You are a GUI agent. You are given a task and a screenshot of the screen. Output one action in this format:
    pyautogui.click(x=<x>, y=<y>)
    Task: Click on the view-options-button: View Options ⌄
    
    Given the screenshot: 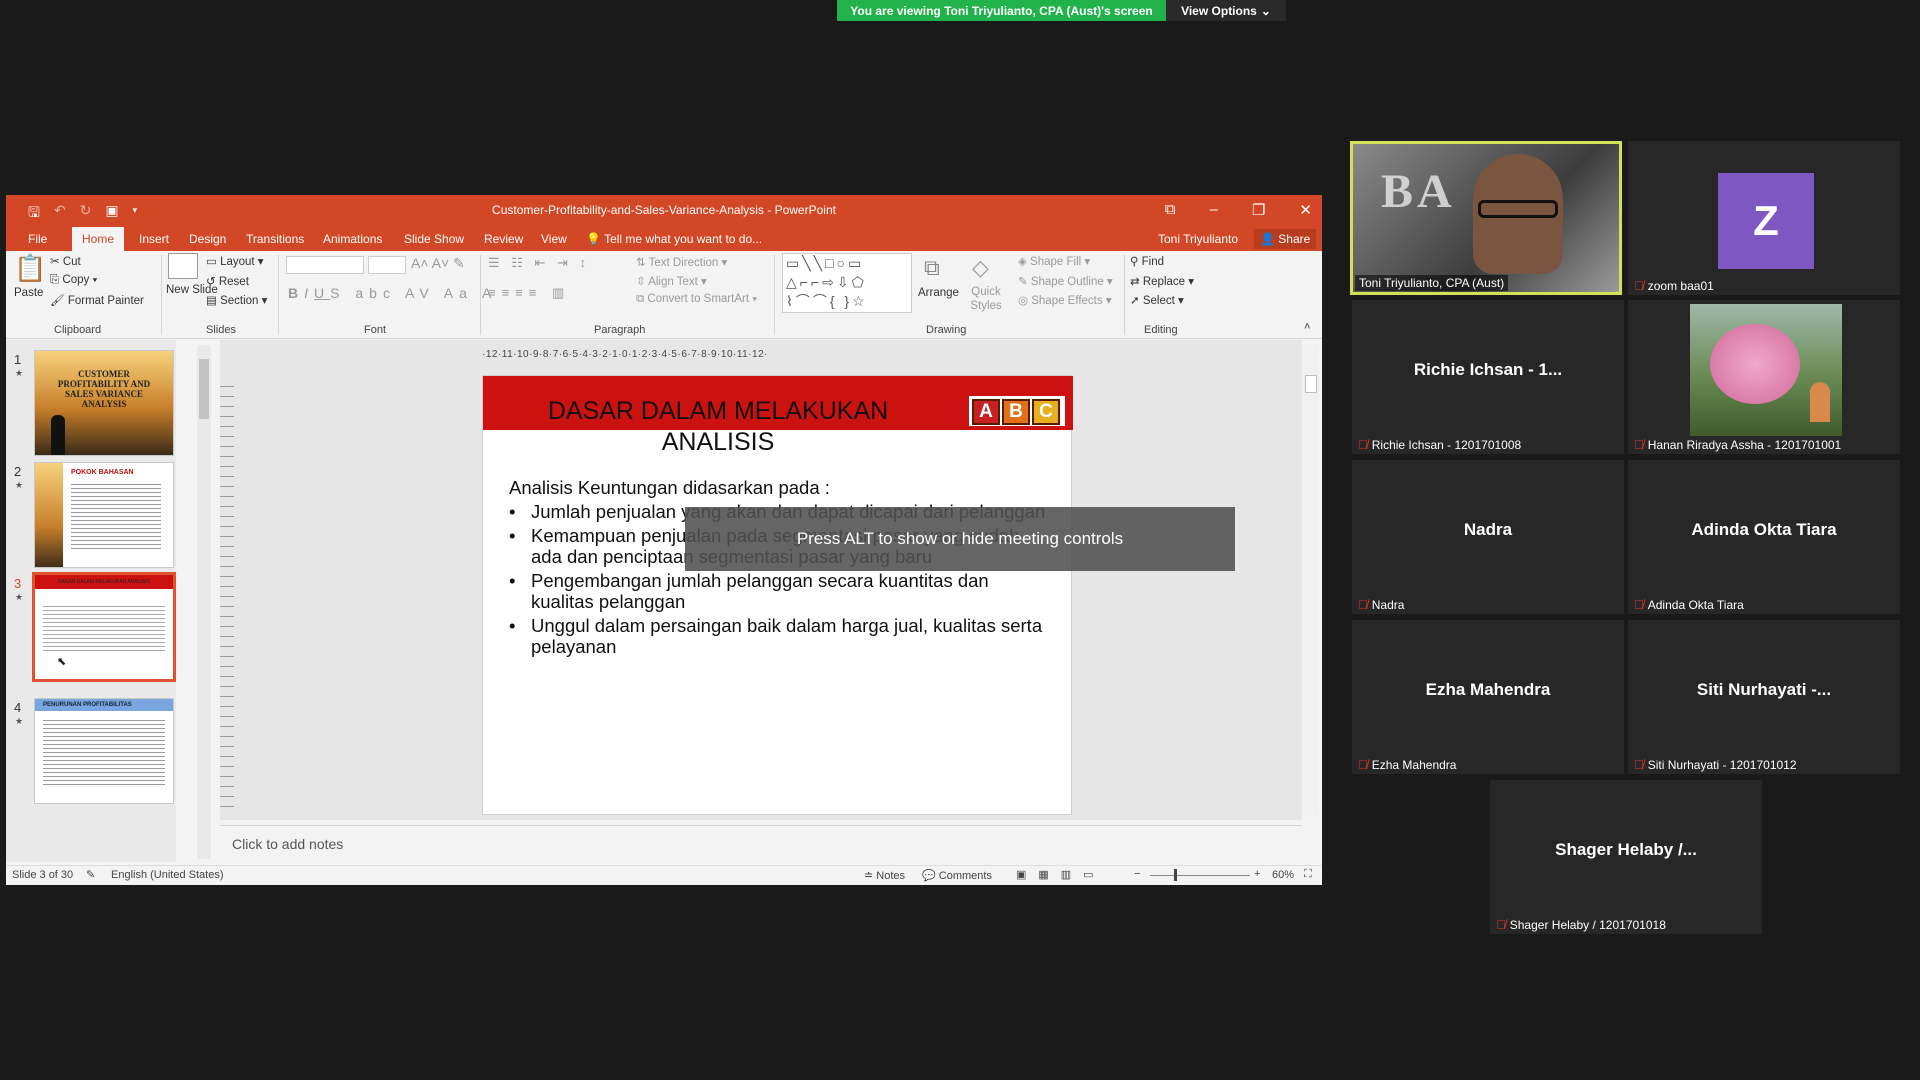 What is the action you would take?
    pyautogui.click(x=1226, y=10)
    